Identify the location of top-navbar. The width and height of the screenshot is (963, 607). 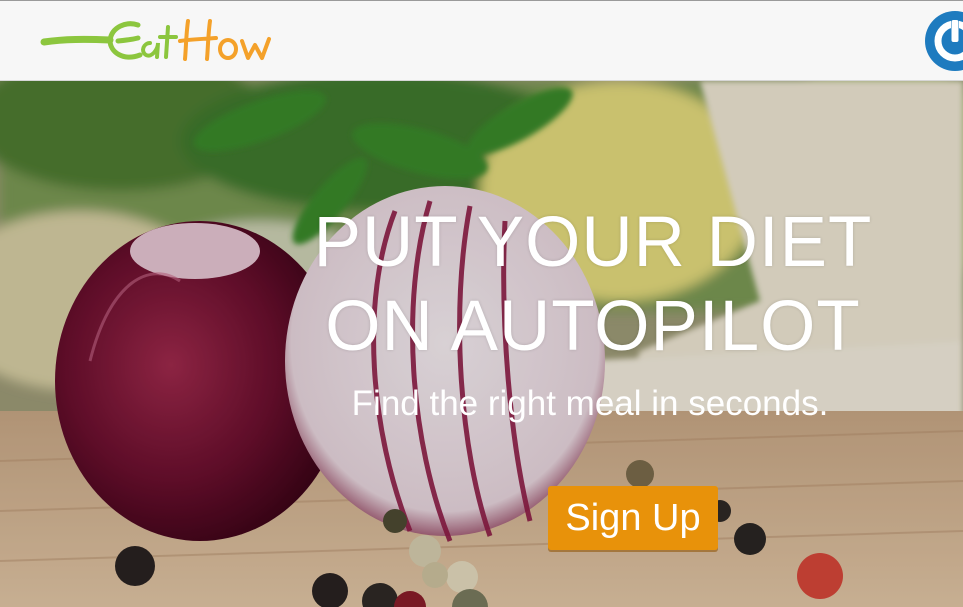
(481, 40).